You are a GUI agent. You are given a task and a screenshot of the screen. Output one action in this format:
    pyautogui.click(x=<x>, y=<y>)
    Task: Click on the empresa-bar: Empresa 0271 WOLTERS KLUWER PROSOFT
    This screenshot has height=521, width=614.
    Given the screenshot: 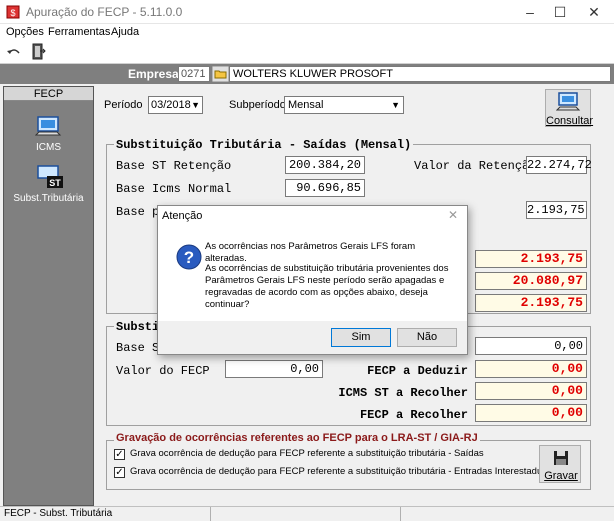 What is the action you would take?
    pyautogui.click(x=307, y=74)
    